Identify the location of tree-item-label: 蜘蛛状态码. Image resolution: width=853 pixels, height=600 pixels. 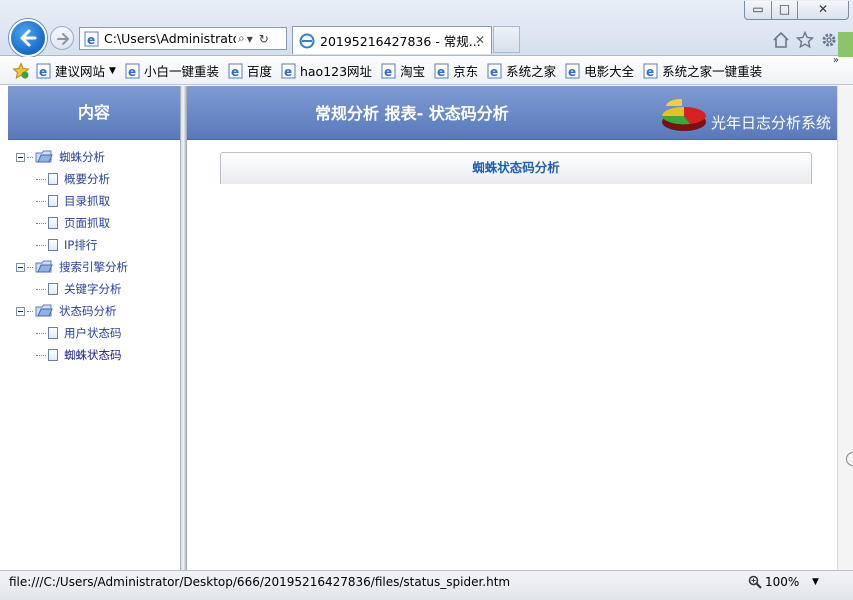
(93, 355).